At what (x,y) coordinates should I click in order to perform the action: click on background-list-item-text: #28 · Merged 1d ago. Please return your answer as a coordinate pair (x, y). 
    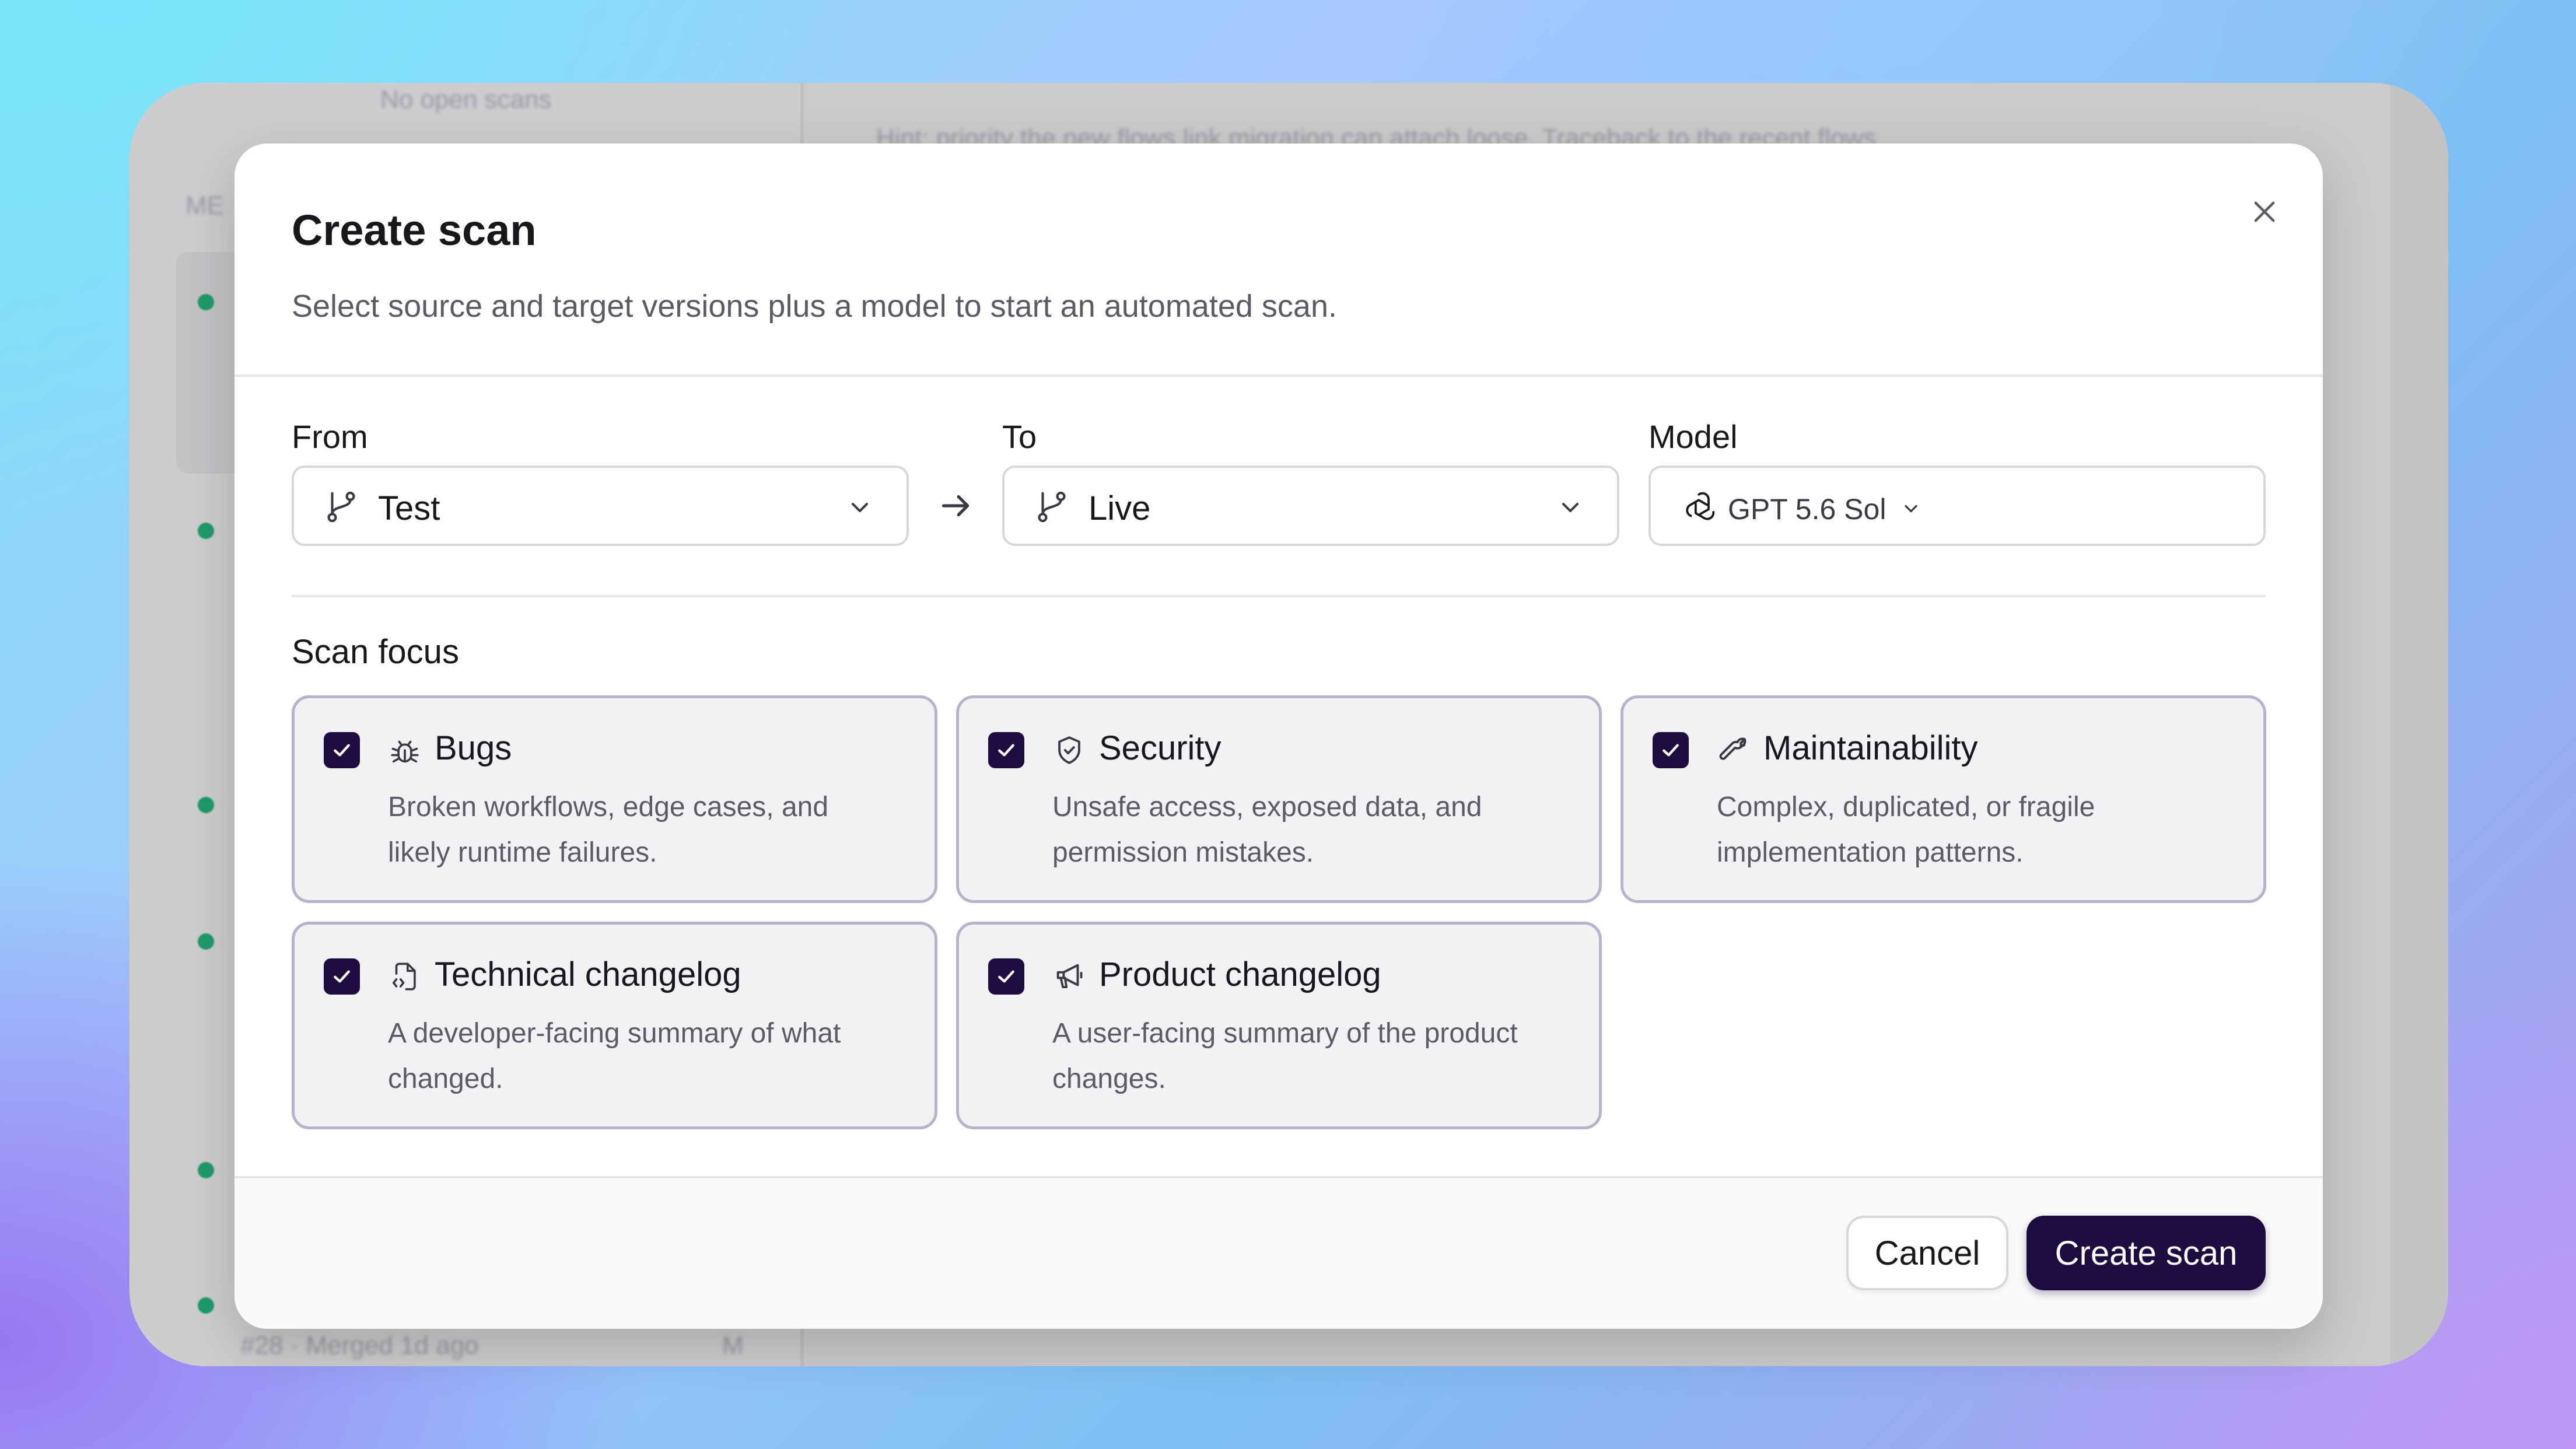
    Looking at the image, I should click on (359, 1345).